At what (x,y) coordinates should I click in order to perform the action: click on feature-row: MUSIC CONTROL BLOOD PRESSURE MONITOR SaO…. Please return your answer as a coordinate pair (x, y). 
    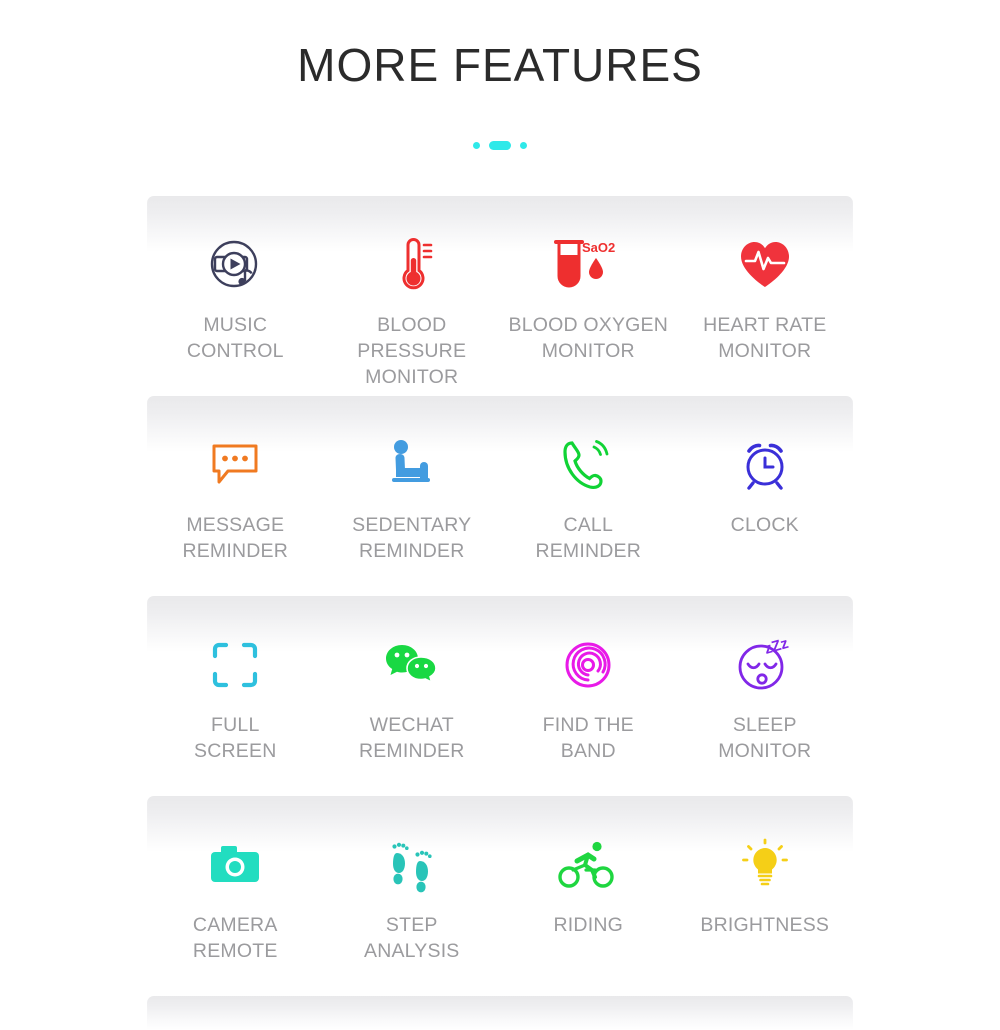
    Looking at the image, I should click on (500, 296).